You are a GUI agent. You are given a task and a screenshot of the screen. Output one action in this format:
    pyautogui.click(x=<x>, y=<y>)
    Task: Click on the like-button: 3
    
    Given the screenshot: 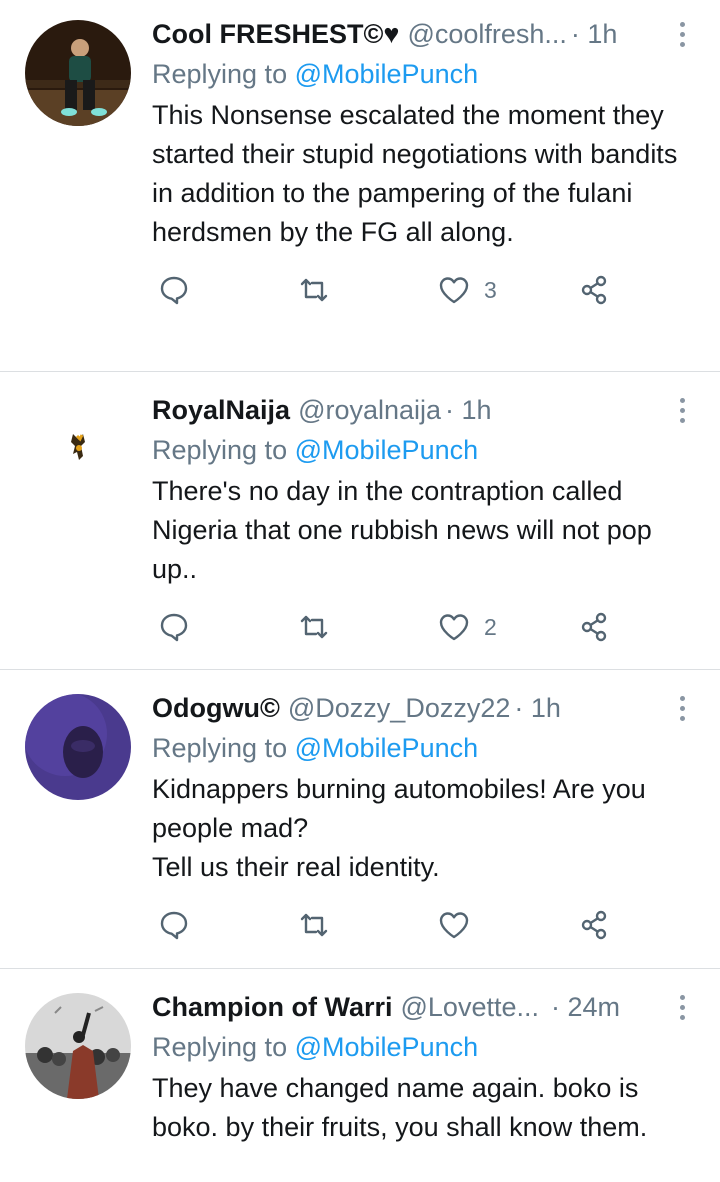 What is the action you would take?
    pyautogui.click(x=467, y=290)
    